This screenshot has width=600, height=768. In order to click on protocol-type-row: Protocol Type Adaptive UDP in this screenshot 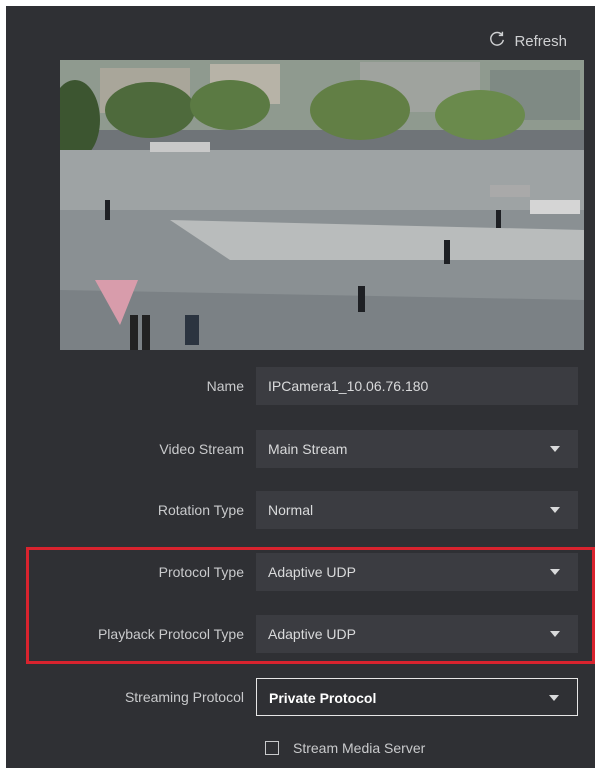, I will do `click(300, 572)`.